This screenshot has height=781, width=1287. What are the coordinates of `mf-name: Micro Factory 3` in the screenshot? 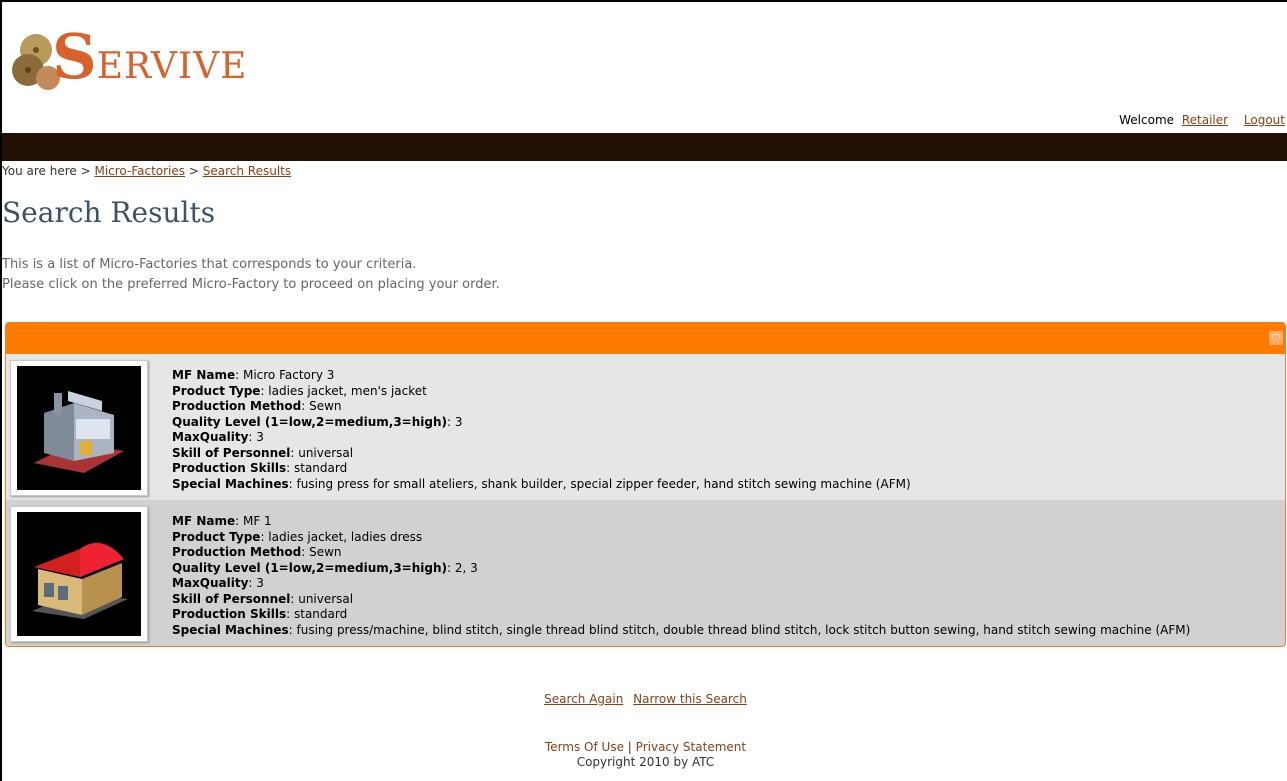 It's located at (288, 375).